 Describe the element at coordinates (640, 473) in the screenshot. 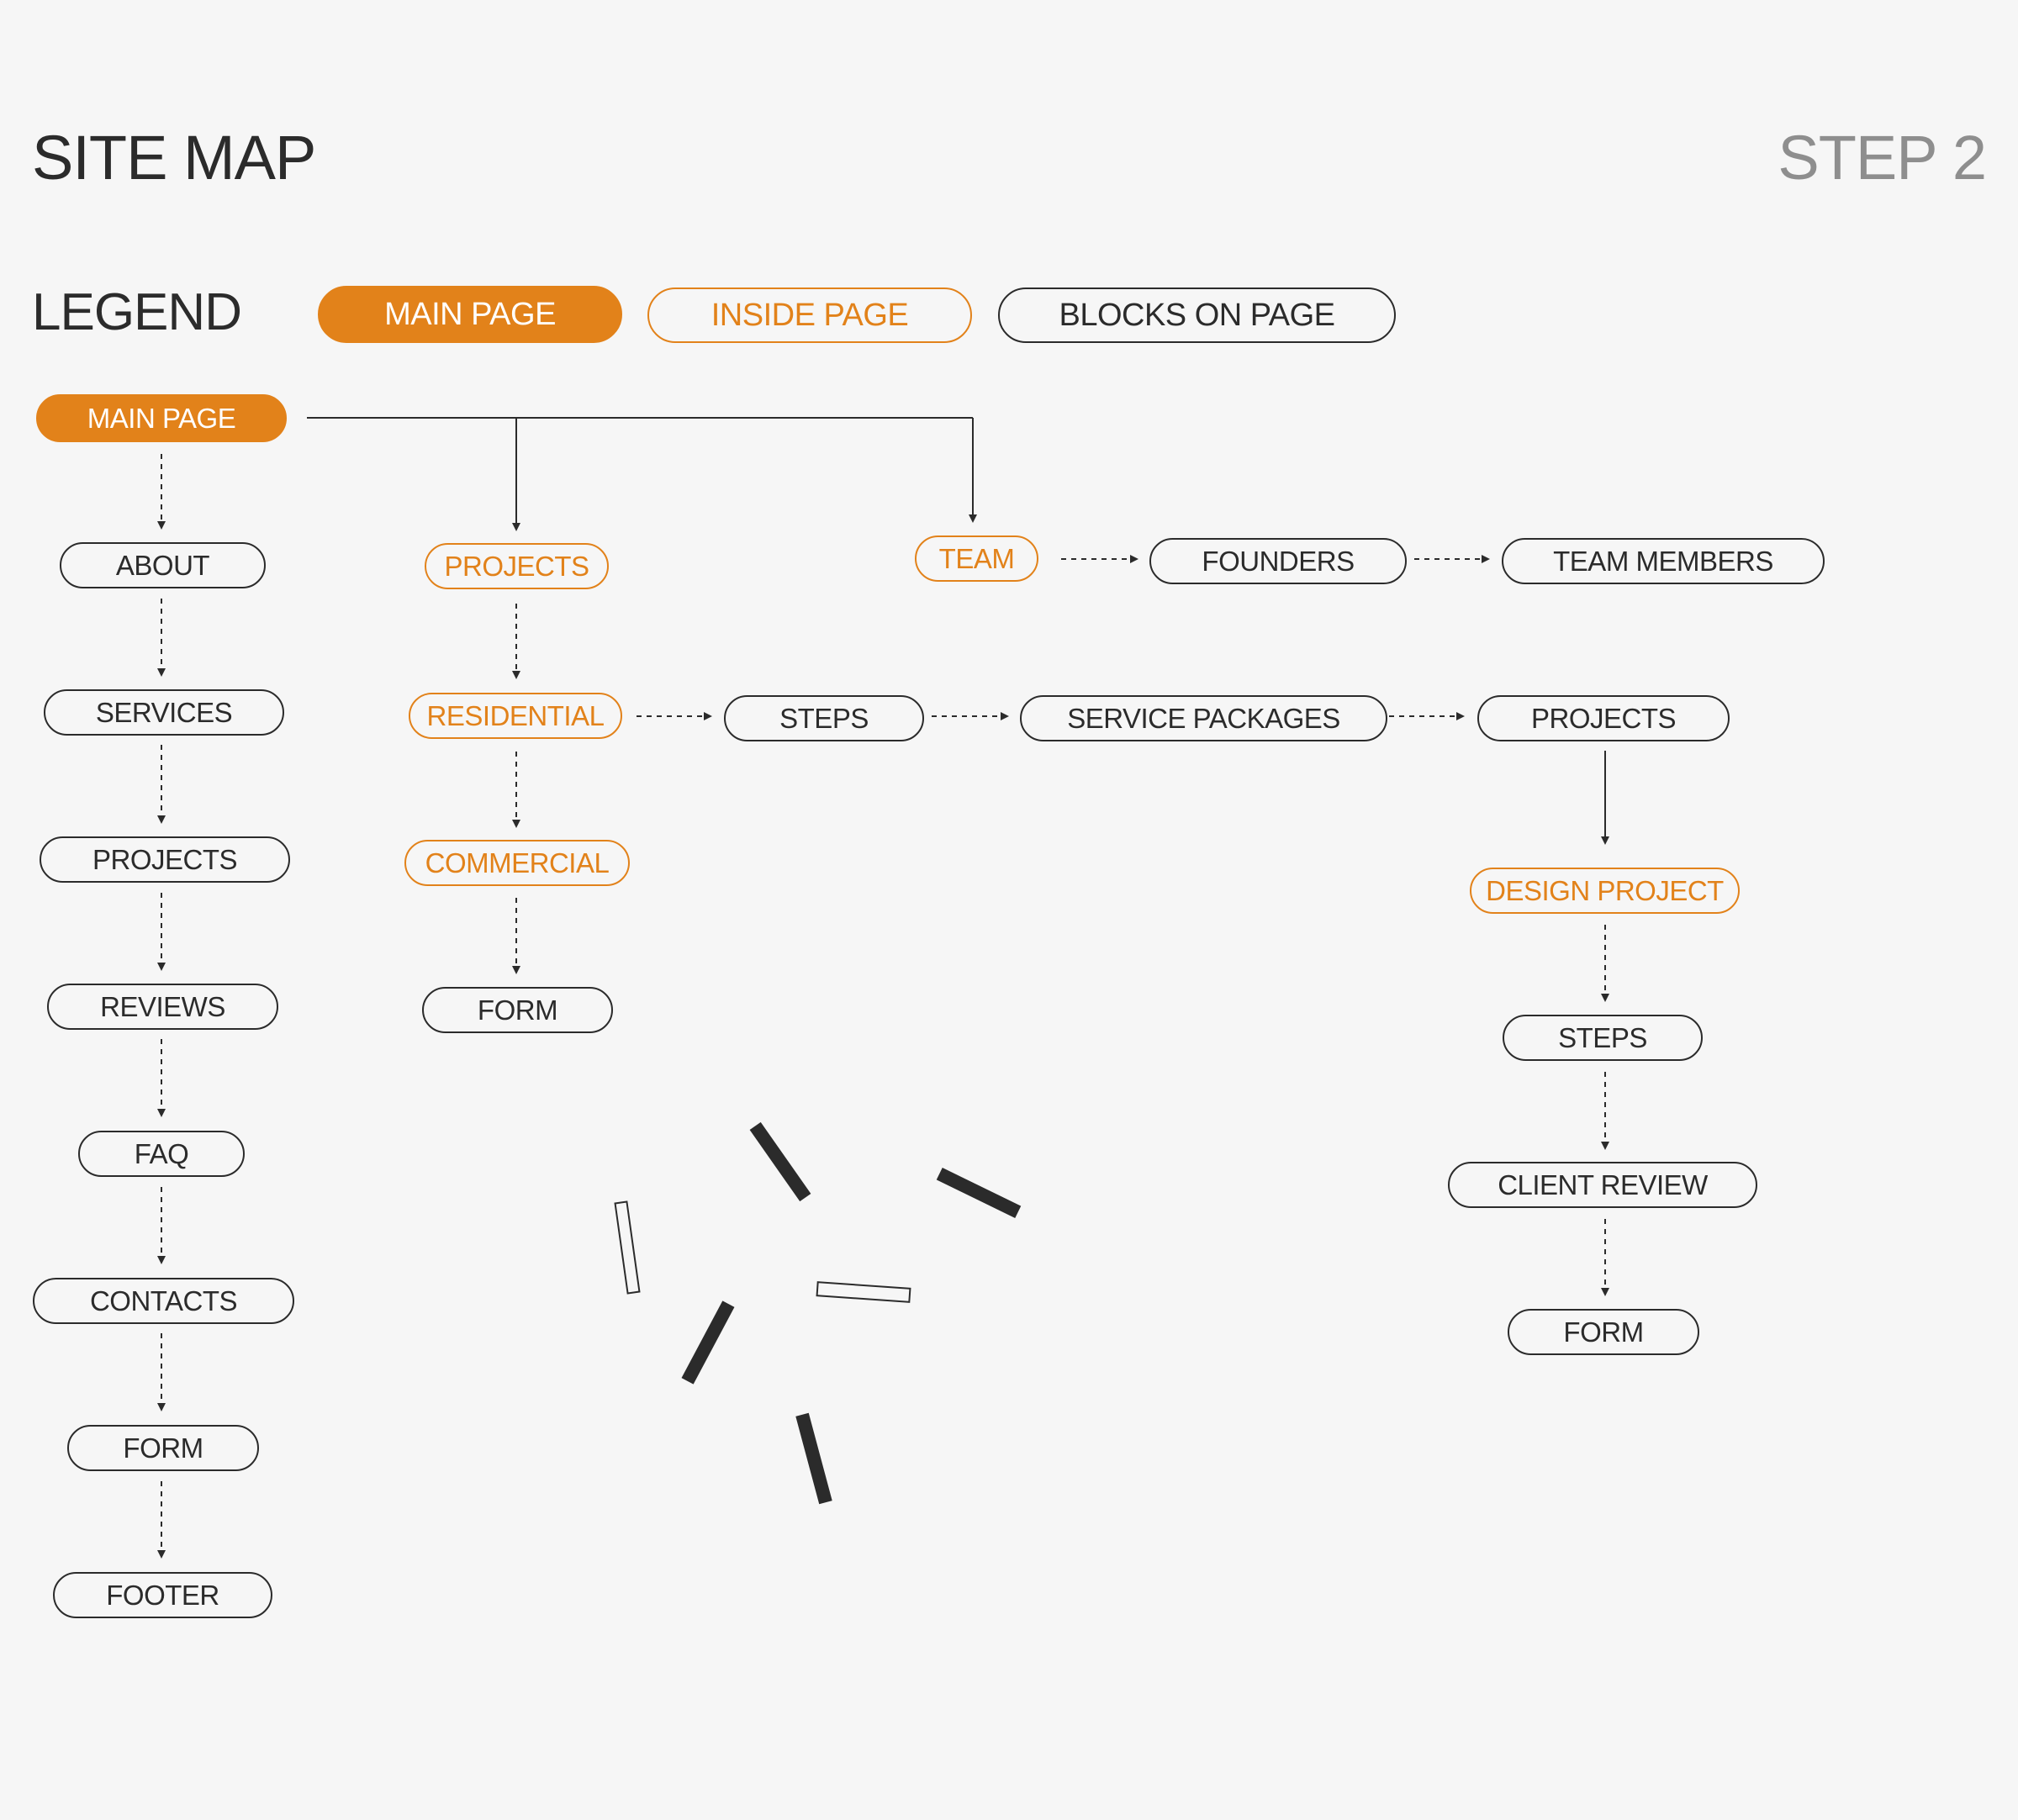

I see `link-main-to-projects` at that location.